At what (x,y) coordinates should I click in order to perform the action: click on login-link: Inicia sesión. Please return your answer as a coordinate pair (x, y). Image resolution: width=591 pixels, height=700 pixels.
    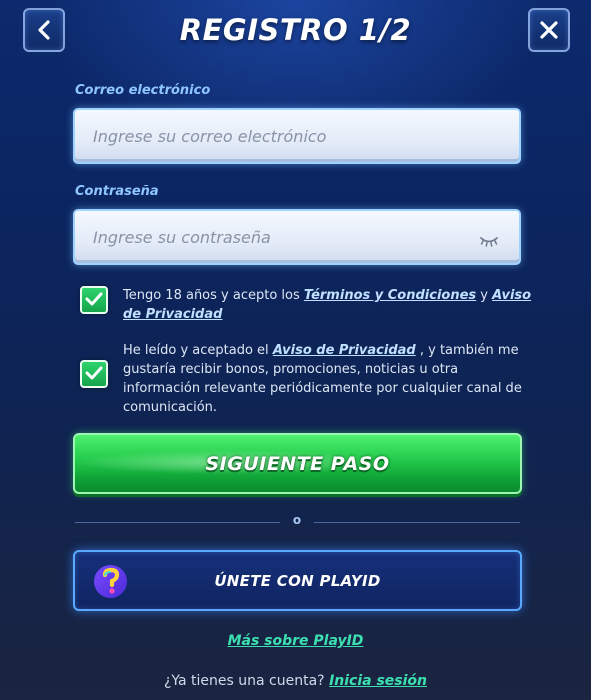
    Looking at the image, I should click on (378, 681).